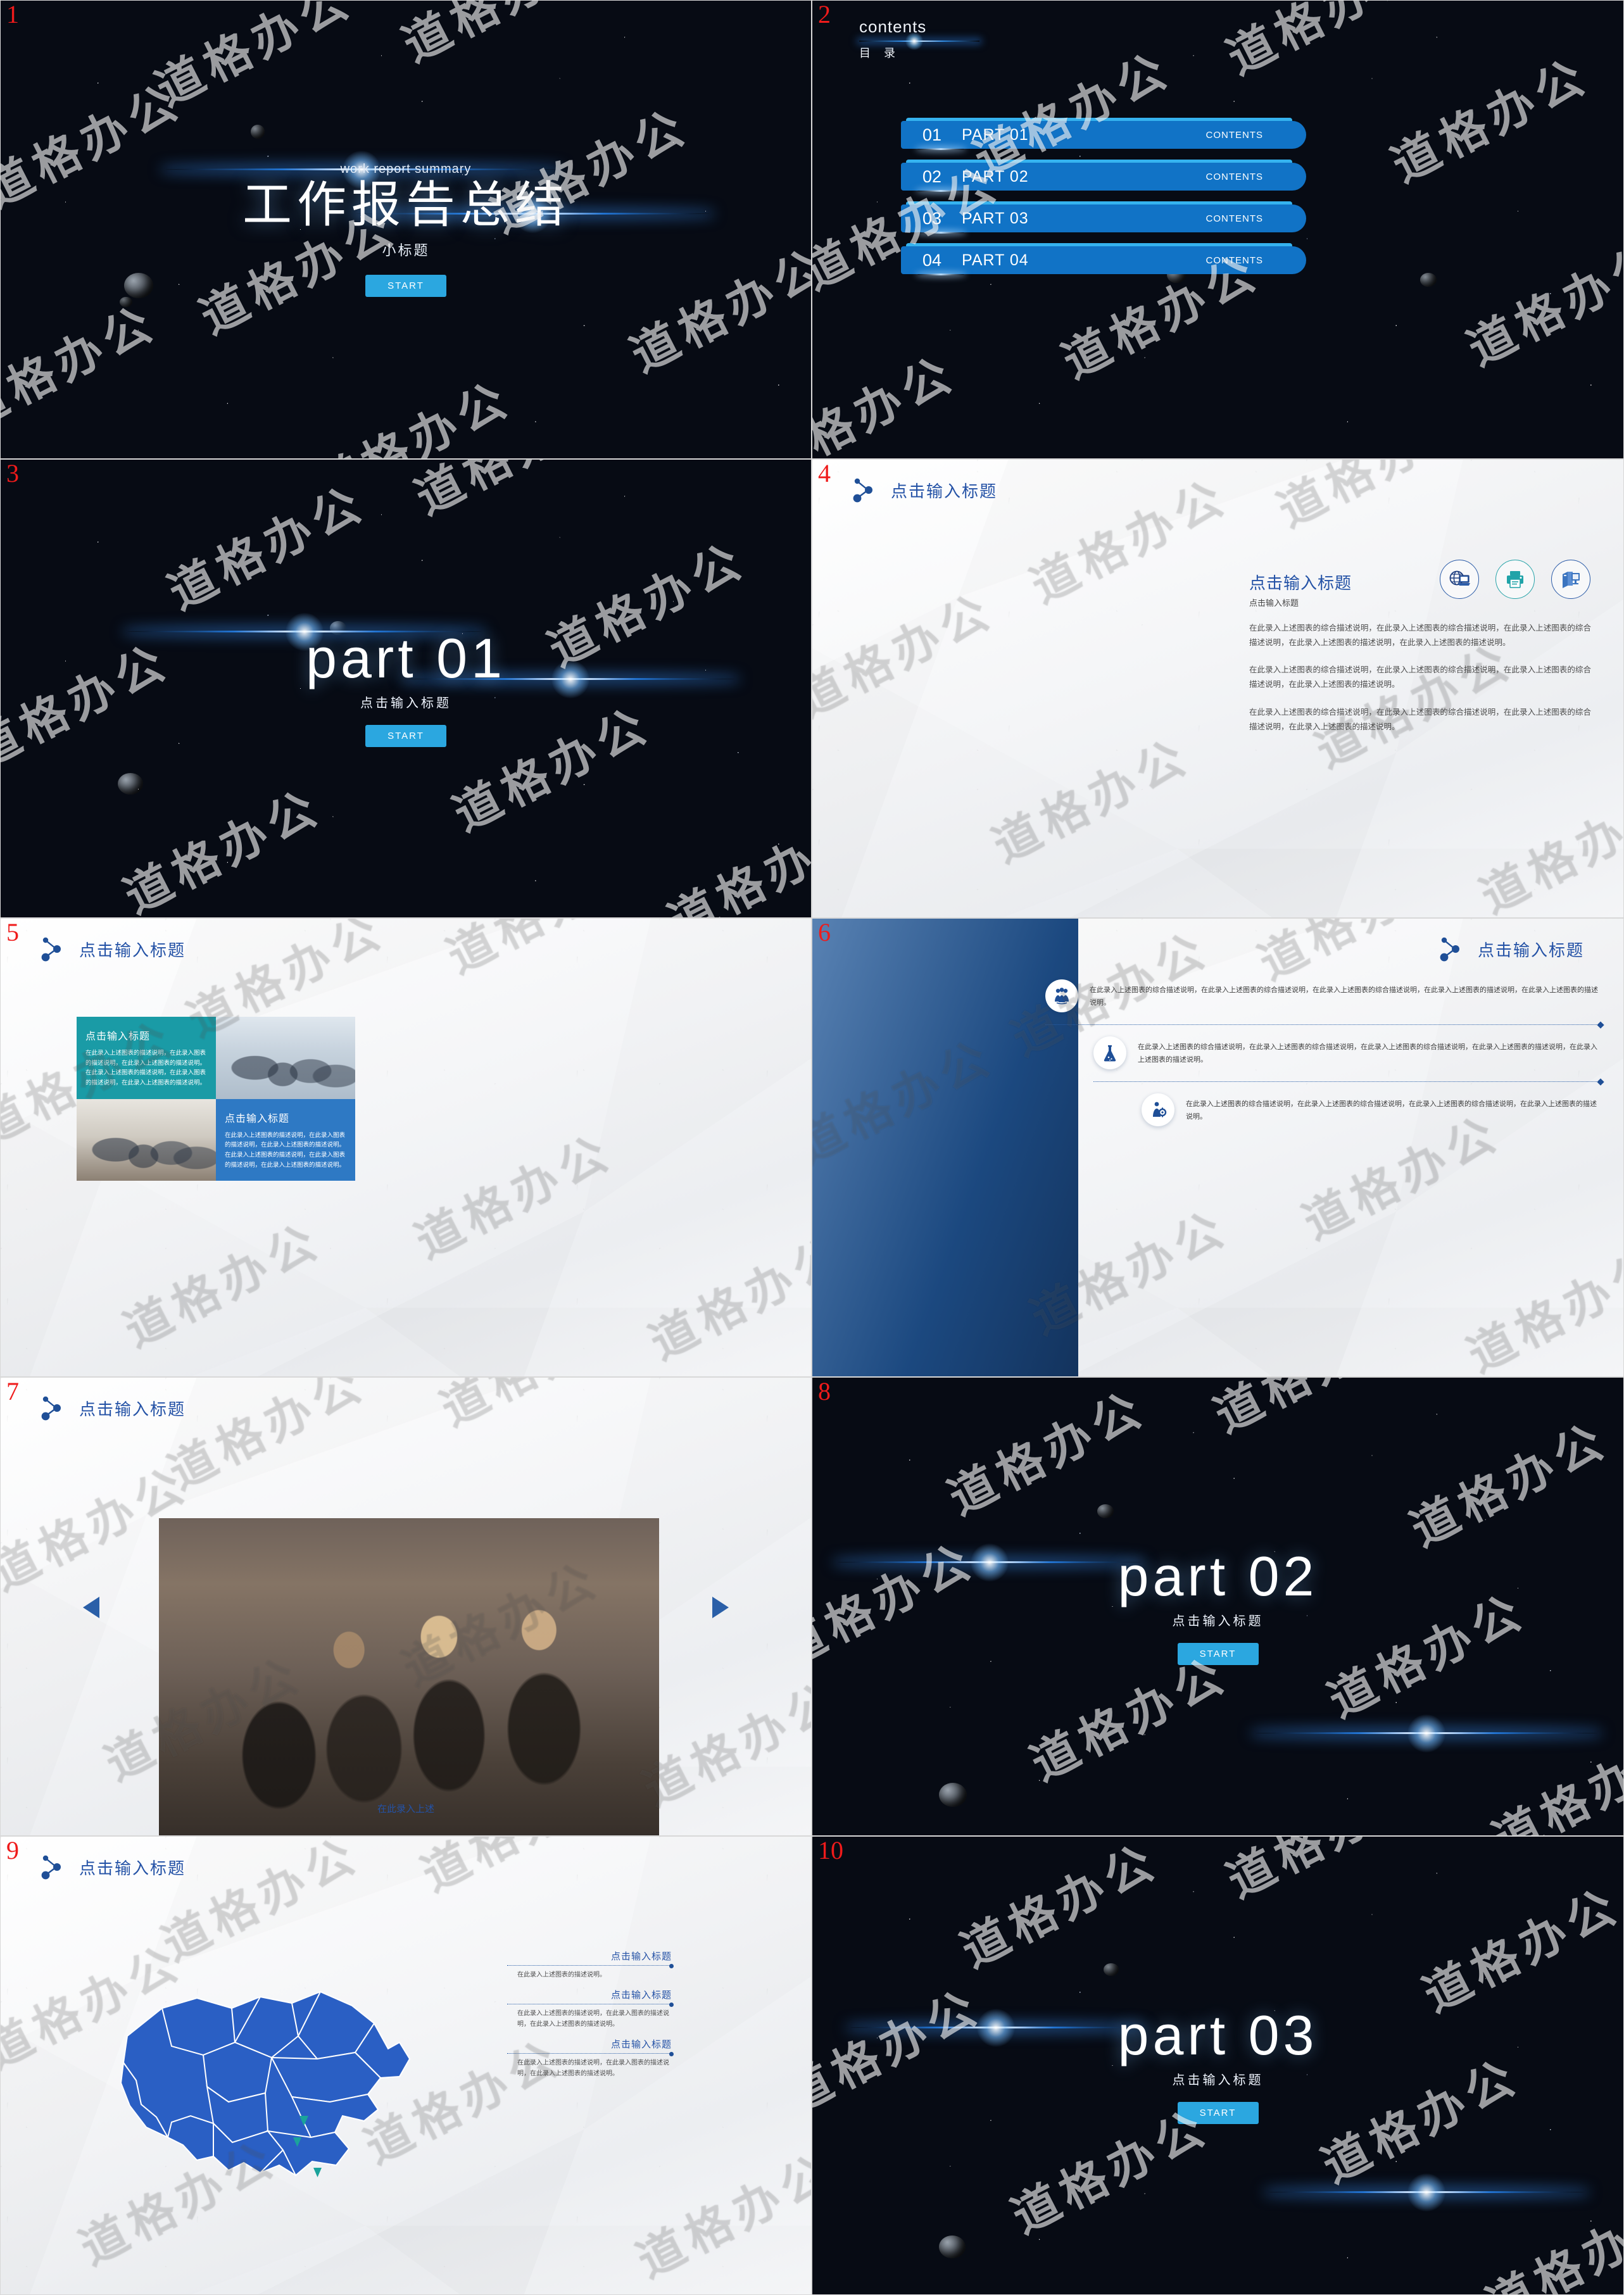 The width and height of the screenshot is (1624, 2295). I want to click on item-number: 03, so click(940, 221).